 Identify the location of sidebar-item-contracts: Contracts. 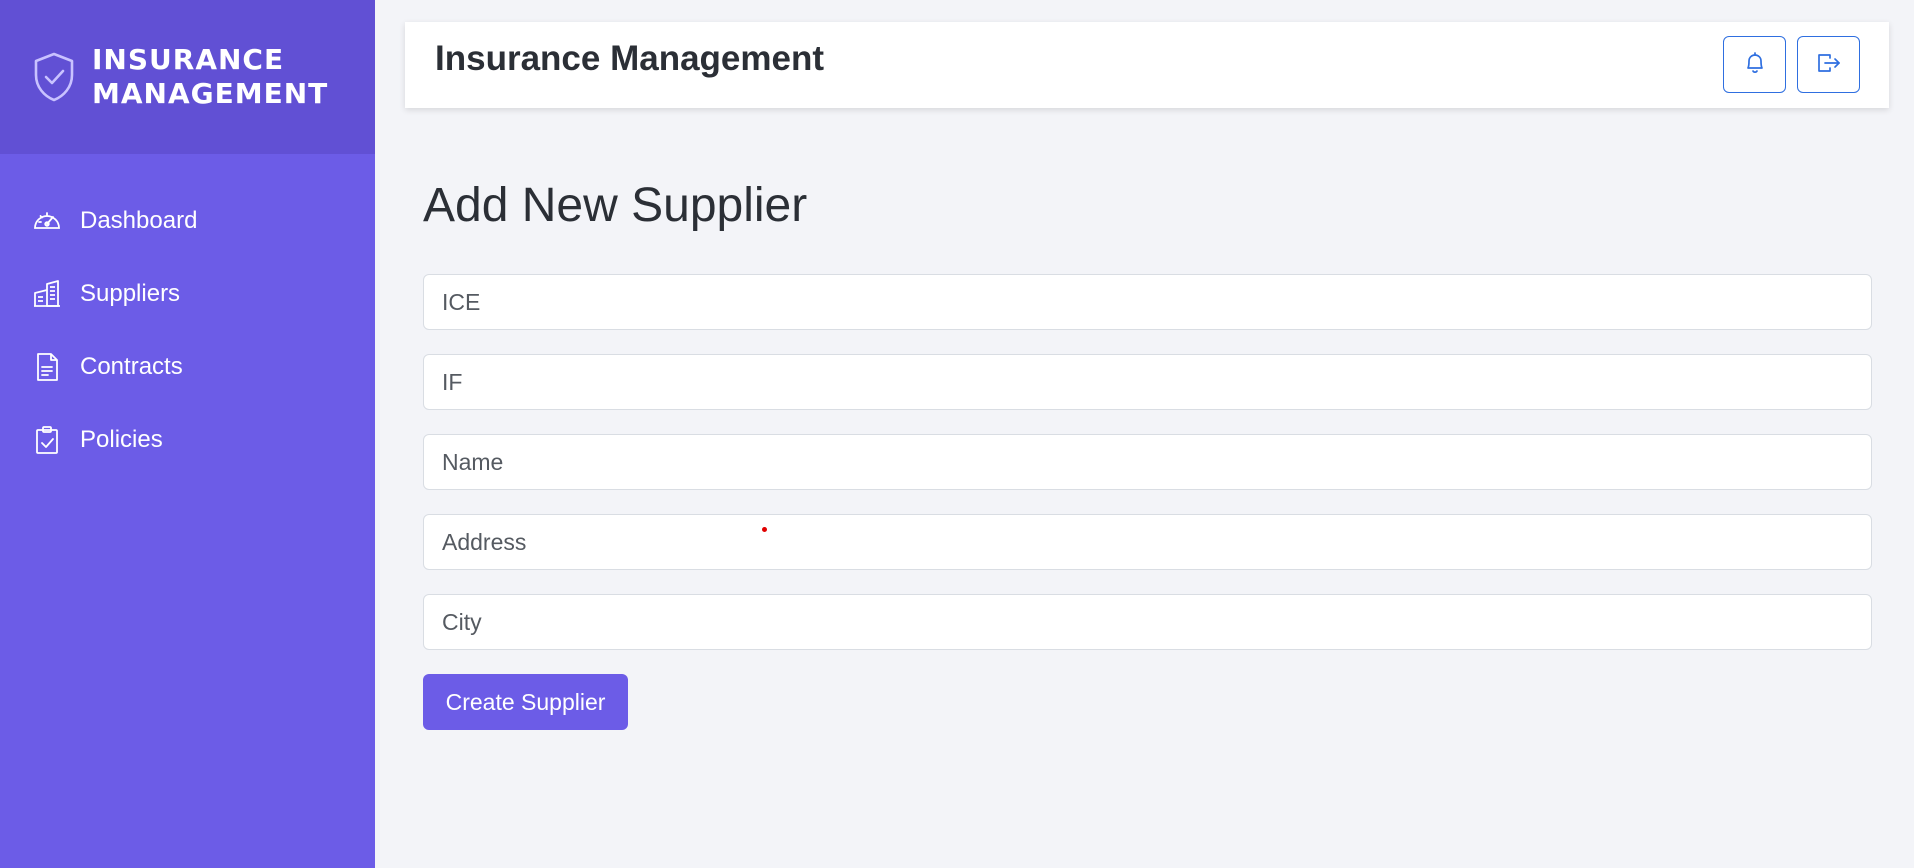
(187, 366).